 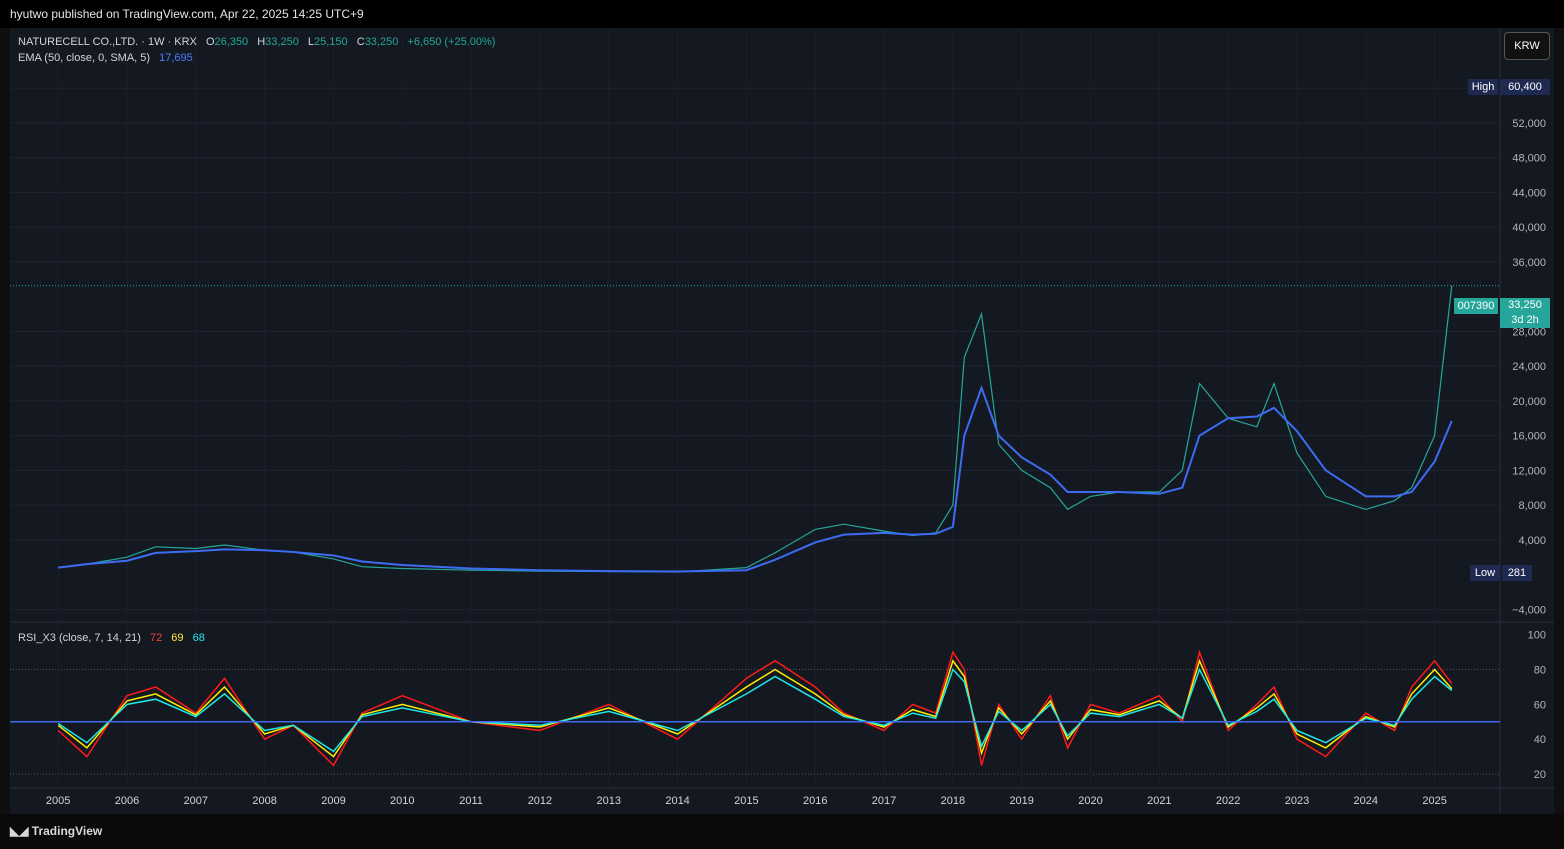 I want to click on price-tick-label: 4,000, so click(x=1532, y=541).